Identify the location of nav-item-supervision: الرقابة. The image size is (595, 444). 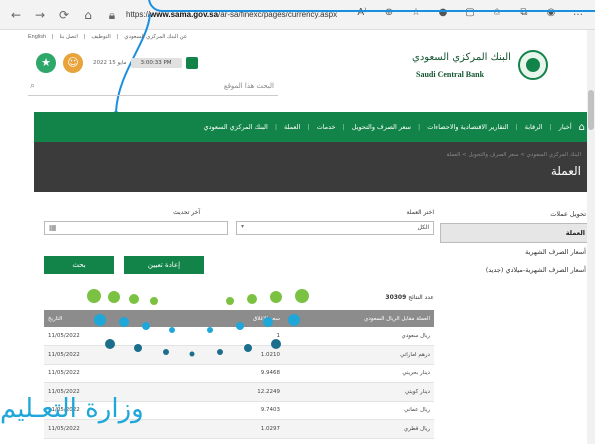
(534, 127).